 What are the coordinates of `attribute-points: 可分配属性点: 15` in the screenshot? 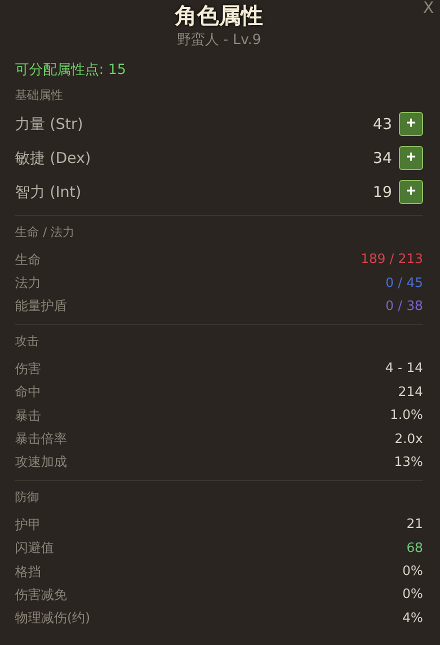 It's located at (71, 70).